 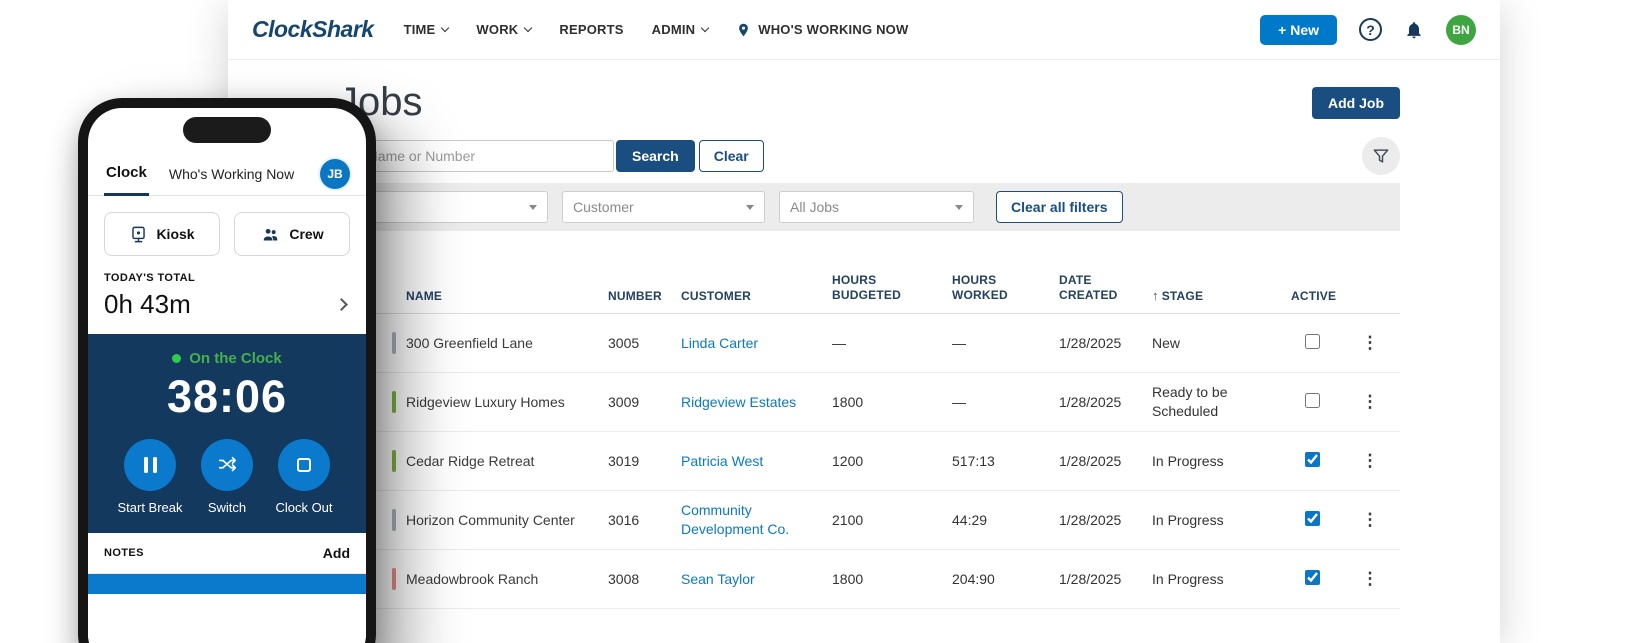 I want to click on customer-cell: Linda Carter, so click(x=756, y=343).